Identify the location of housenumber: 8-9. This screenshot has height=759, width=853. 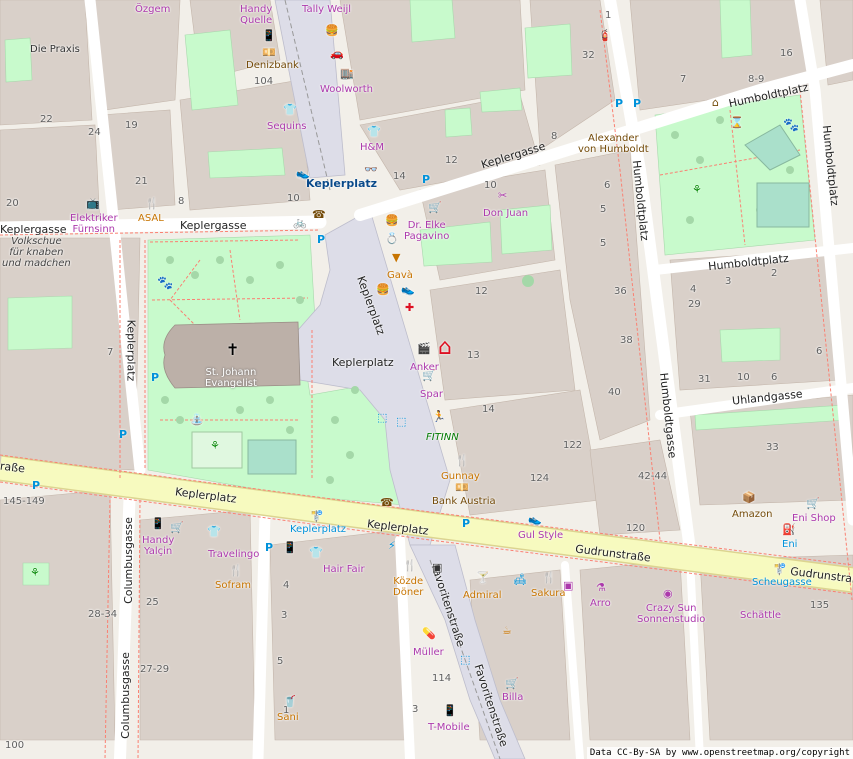
(756, 79).